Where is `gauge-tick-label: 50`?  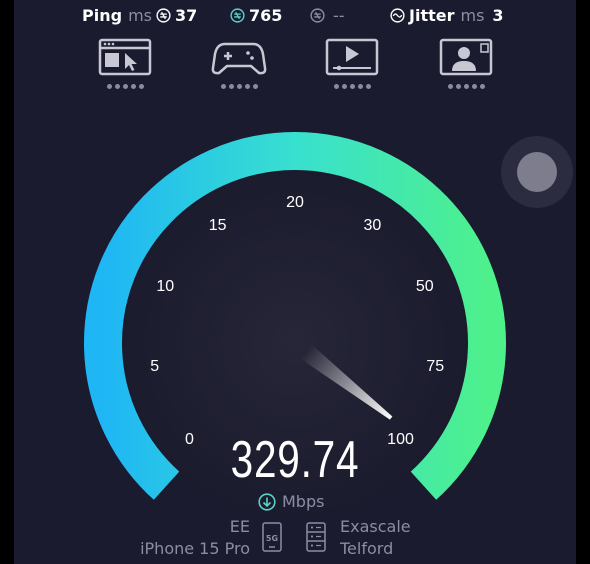 gauge-tick-label: 50 is located at coordinates (425, 286).